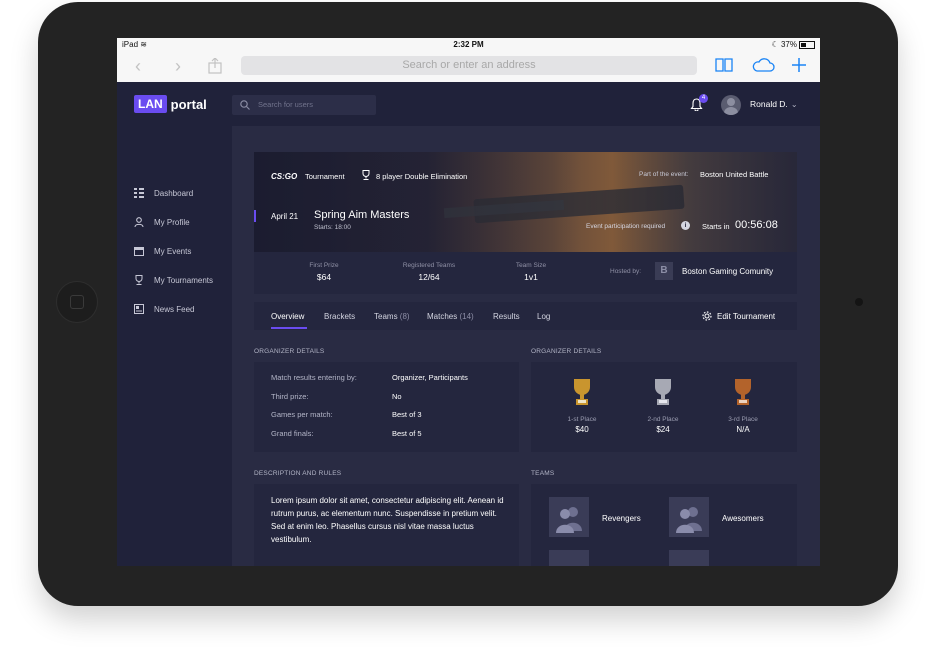 The width and height of the screenshot is (940, 671). What do you see at coordinates (756, 225) in the screenshot?
I see `countdown-timer: 00:56:08` at bounding box center [756, 225].